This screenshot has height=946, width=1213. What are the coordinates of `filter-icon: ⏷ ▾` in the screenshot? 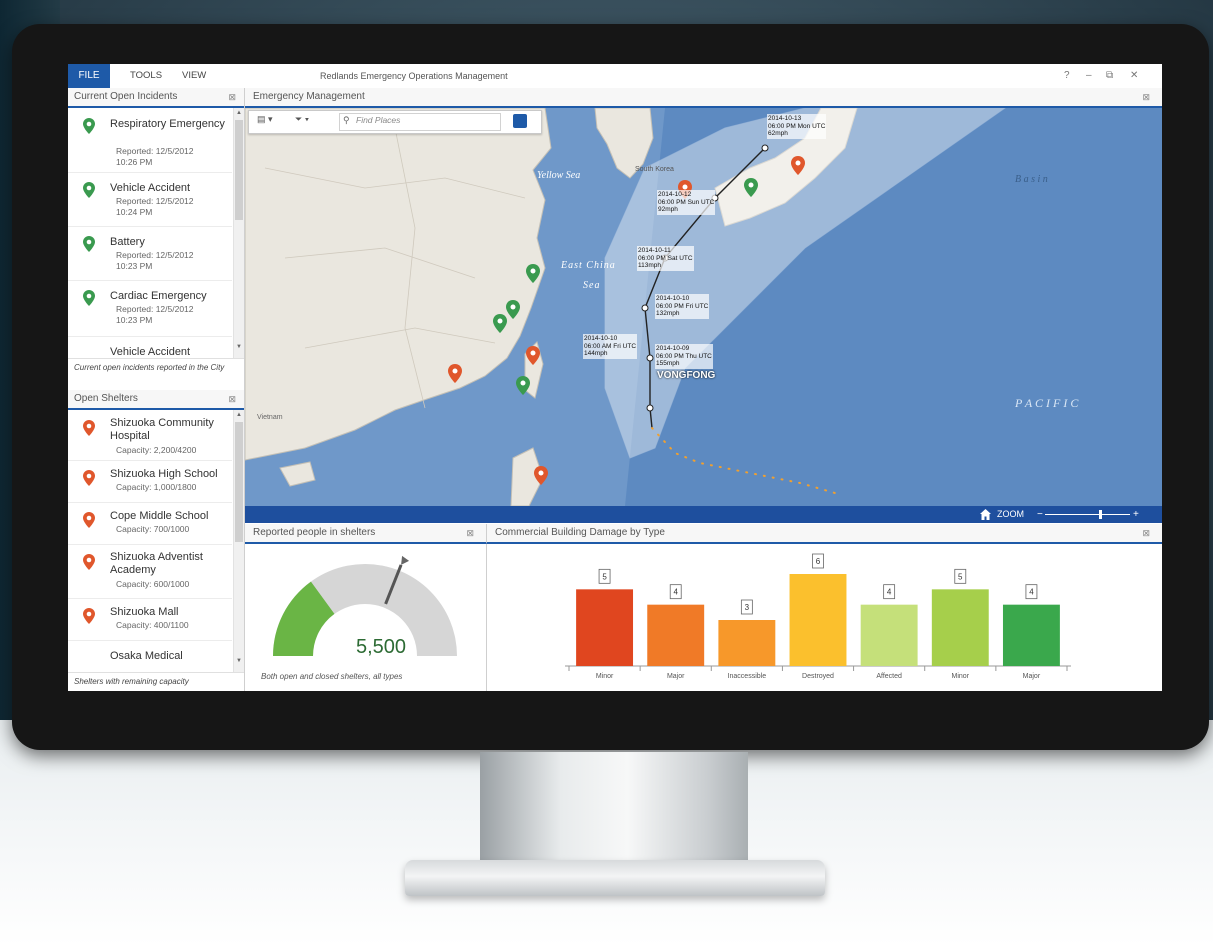 It's located at (302, 119).